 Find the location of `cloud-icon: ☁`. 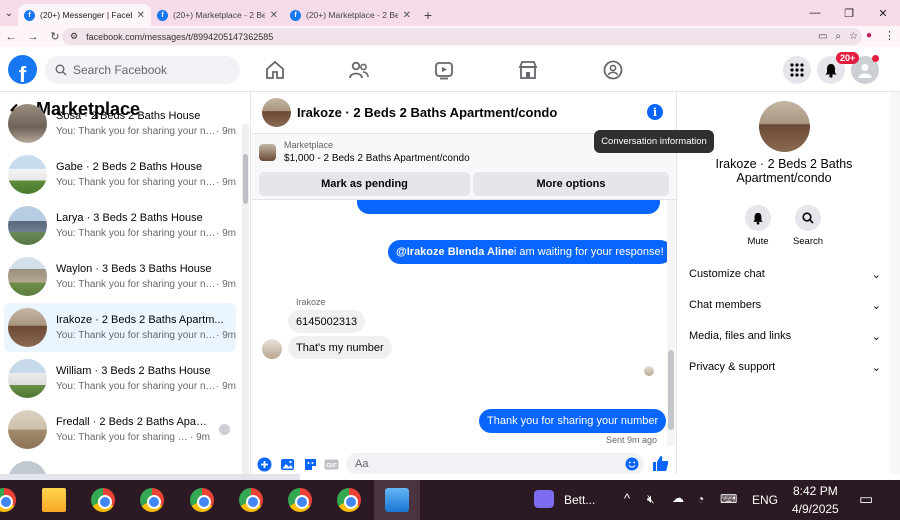

cloud-icon: ☁ is located at coordinates (678, 498).